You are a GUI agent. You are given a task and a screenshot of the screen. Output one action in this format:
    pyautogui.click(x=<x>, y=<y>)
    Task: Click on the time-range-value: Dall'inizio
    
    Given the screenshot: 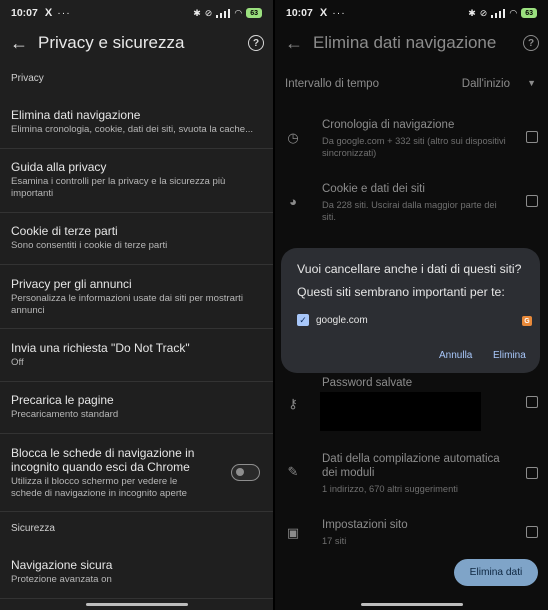 What is the action you would take?
    pyautogui.click(x=486, y=84)
    